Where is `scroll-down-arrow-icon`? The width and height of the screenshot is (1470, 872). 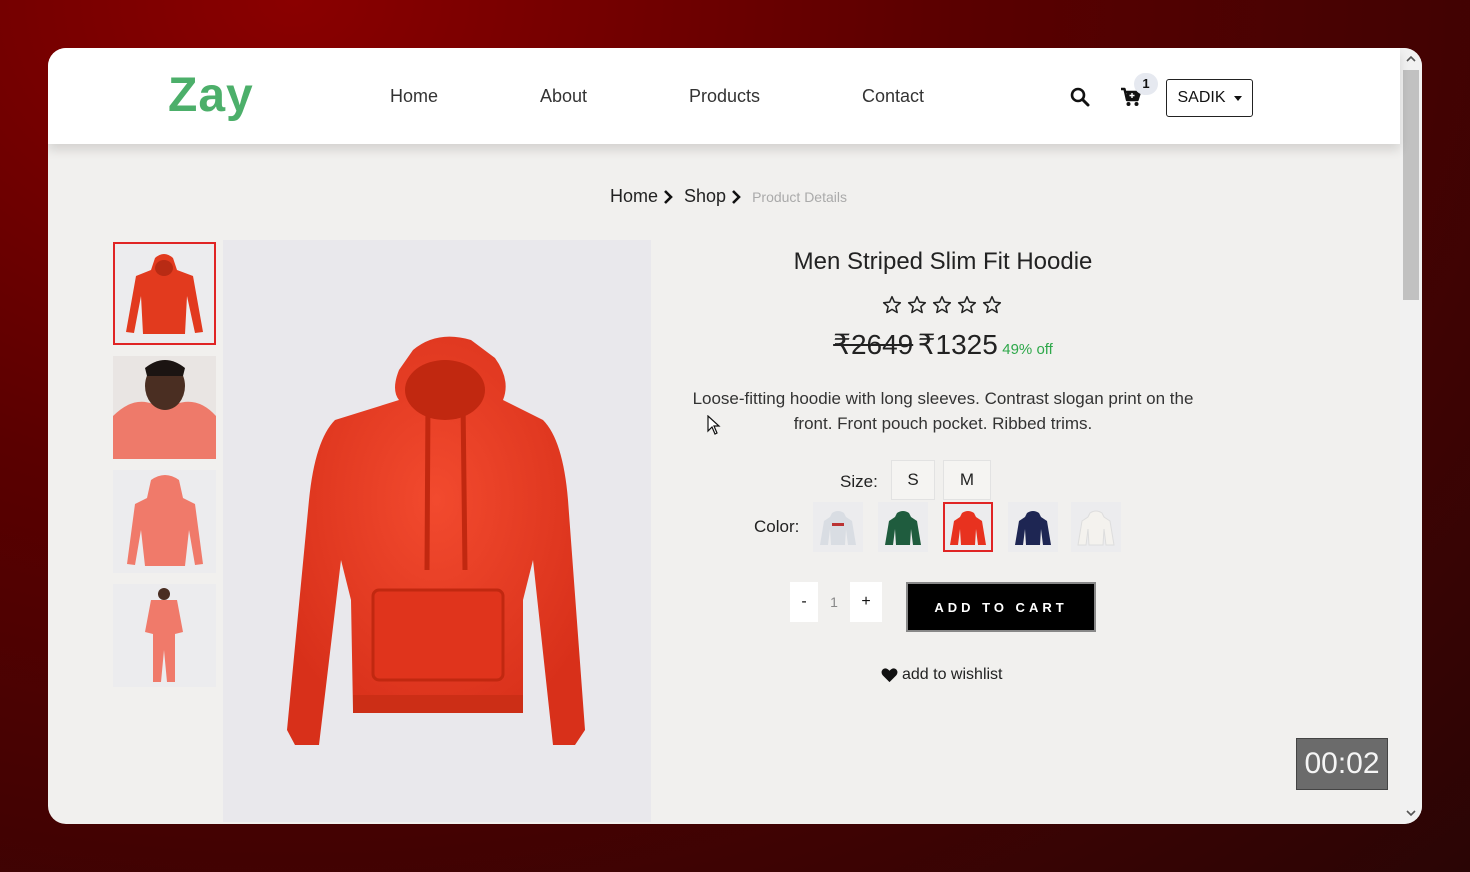
scroll-down-arrow-icon is located at coordinates (1411, 813).